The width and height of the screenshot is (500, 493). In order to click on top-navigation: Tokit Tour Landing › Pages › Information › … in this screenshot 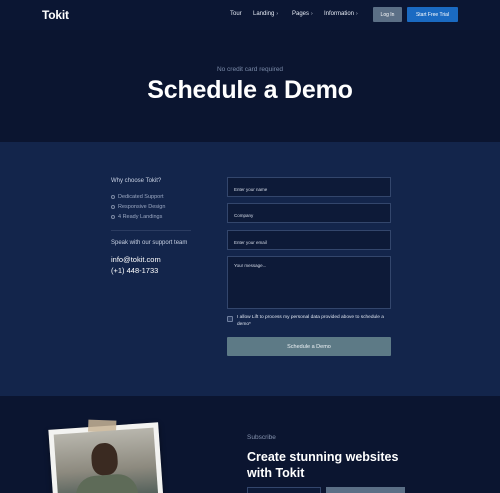, I will do `click(250, 15)`.